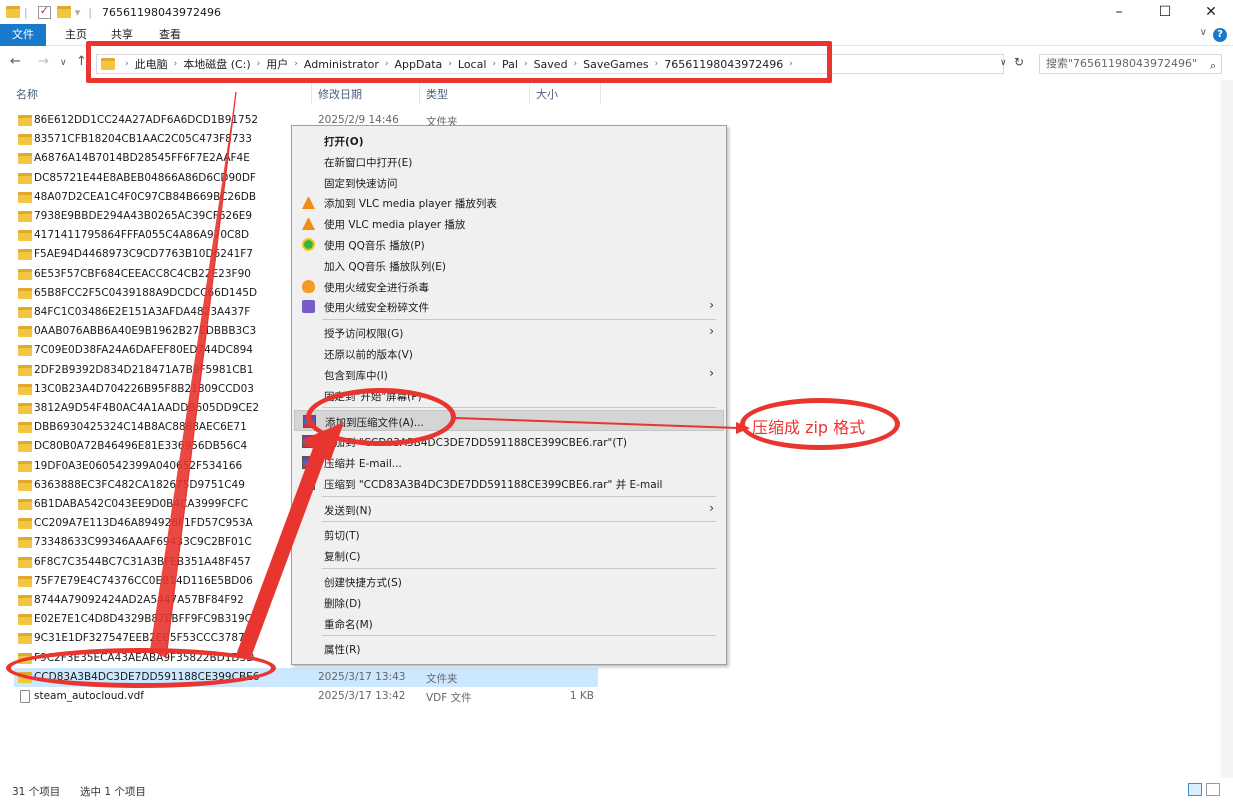 Image resolution: width=1233 pixels, height=801 pixels. What do you see at coordinates (283, 550) in the screenshot?
I see `arrow-wedge-right` at bounding box center [283, 550].